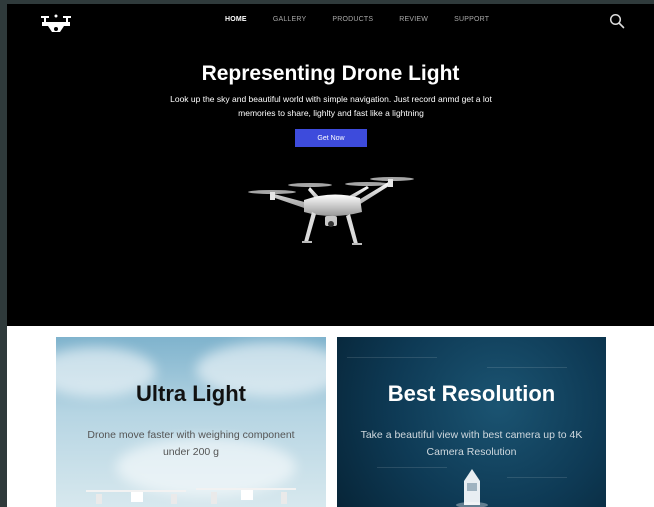 The image size is (654, 507). What do you see at coordinates (191, 496) in the screenshot?
I see `drones-image` at bounding box center [191, 496].